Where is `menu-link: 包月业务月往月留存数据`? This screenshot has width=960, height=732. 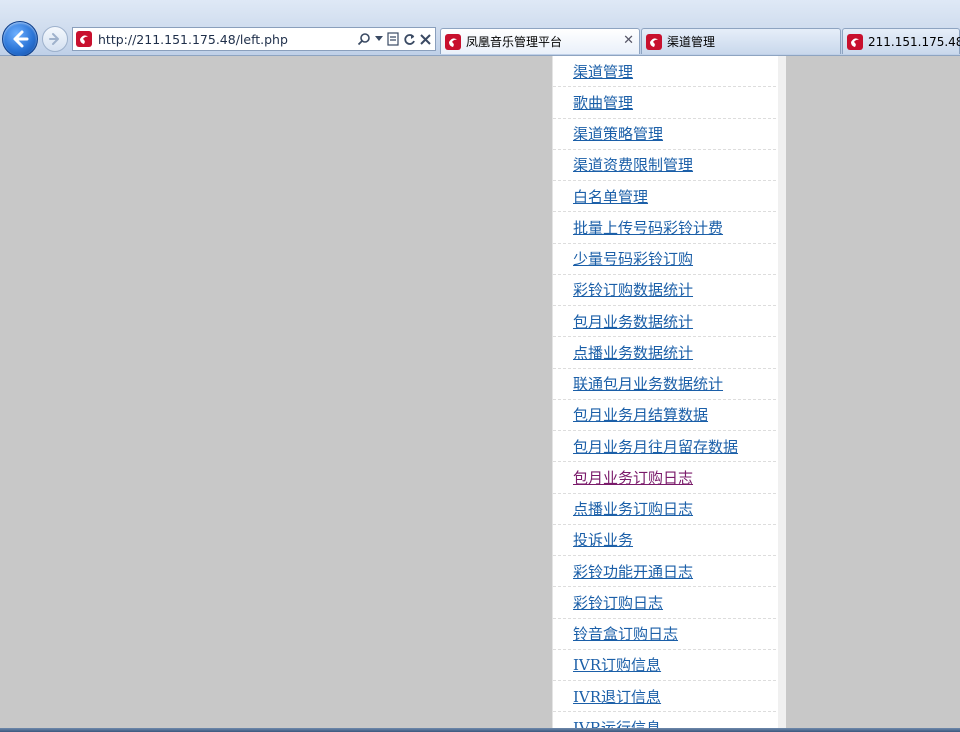 menu-link: 包月业务月往月留存数据 is located at coordinates (655, 446).